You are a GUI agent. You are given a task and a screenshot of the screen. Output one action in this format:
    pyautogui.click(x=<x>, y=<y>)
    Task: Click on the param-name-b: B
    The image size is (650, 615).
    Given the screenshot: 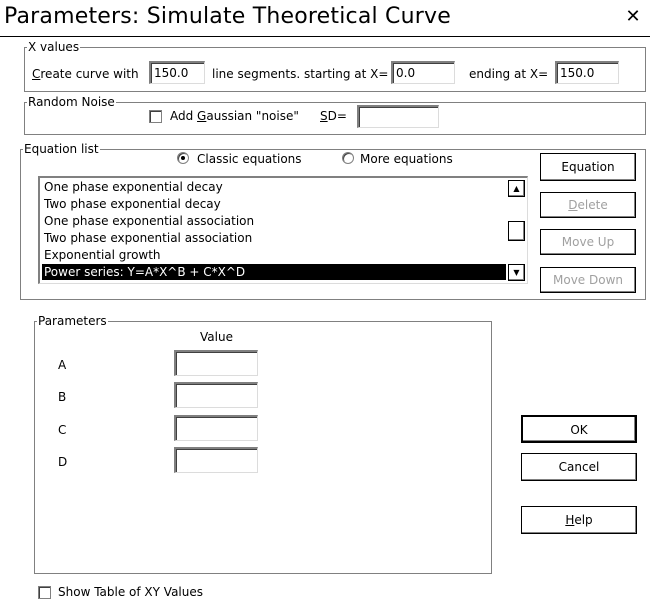 What is the action you would take?
    pyautogui.click(x=62, y=397)
    